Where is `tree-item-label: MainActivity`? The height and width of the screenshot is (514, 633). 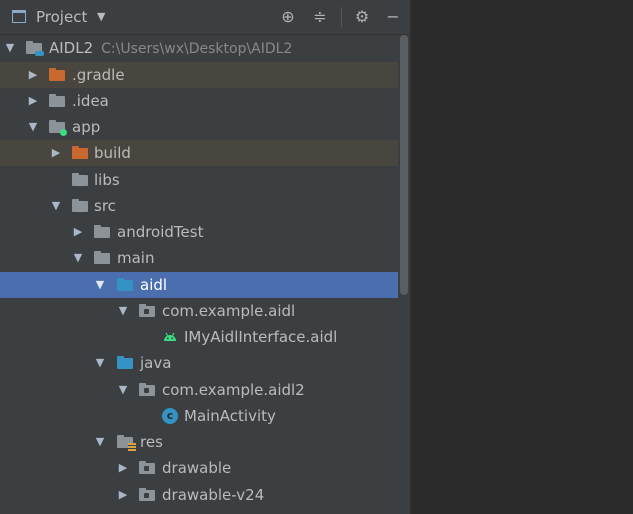
tree-item-label: MainActivity is located at coordinates (230, 416).